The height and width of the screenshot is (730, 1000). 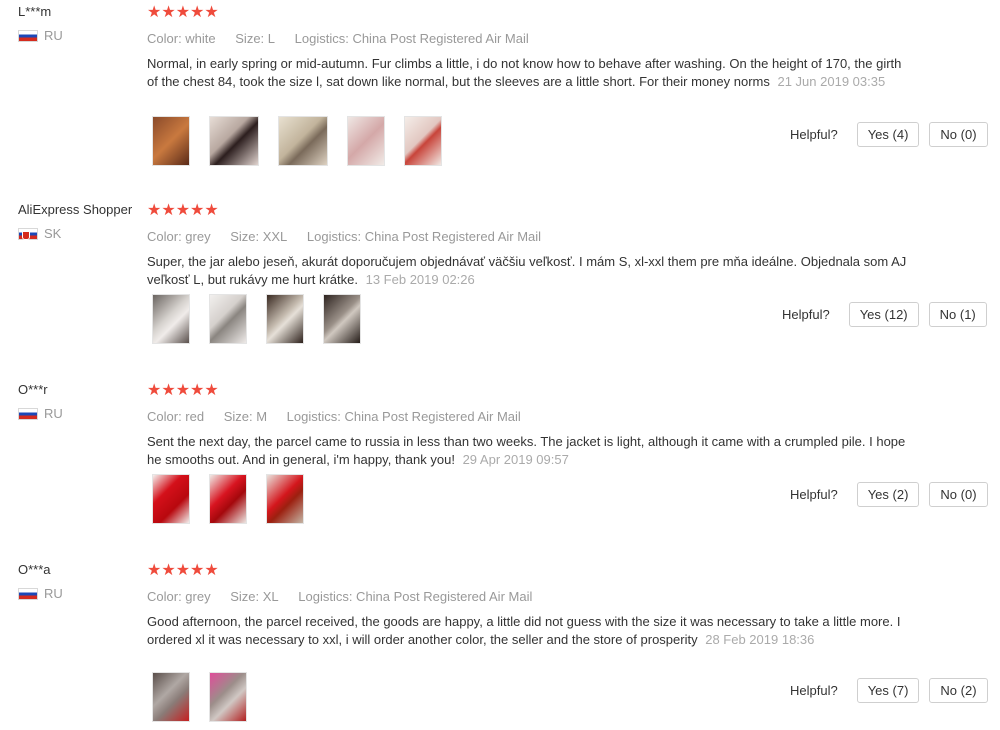 I want to click on attr-size: Size: XL, so click(x=254, y=596).